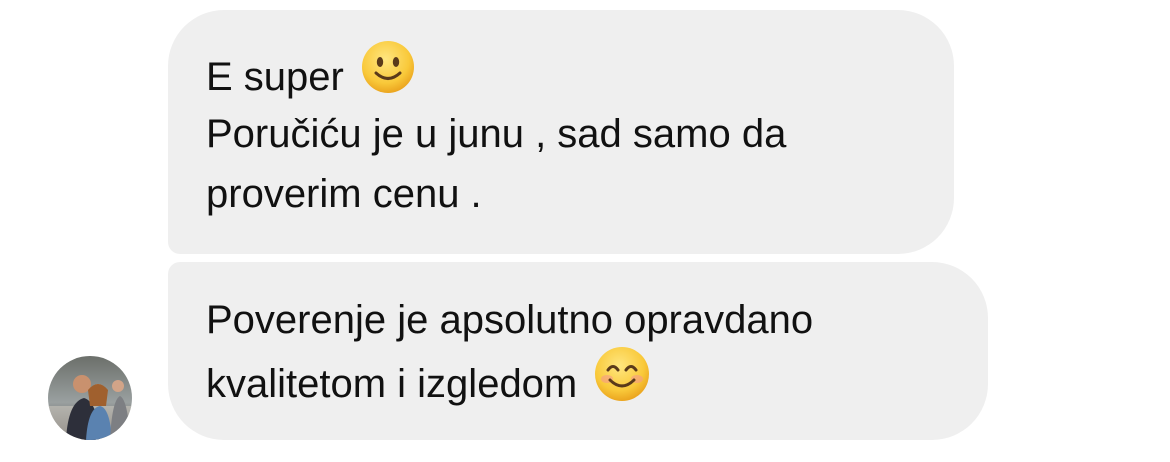 Image resolution: width=1170 pixels, height=462 pixels. Describe the element at coordinates (392, 384) in the screenshot. I see `message-text: kvalitetom i izgledom` at that location.